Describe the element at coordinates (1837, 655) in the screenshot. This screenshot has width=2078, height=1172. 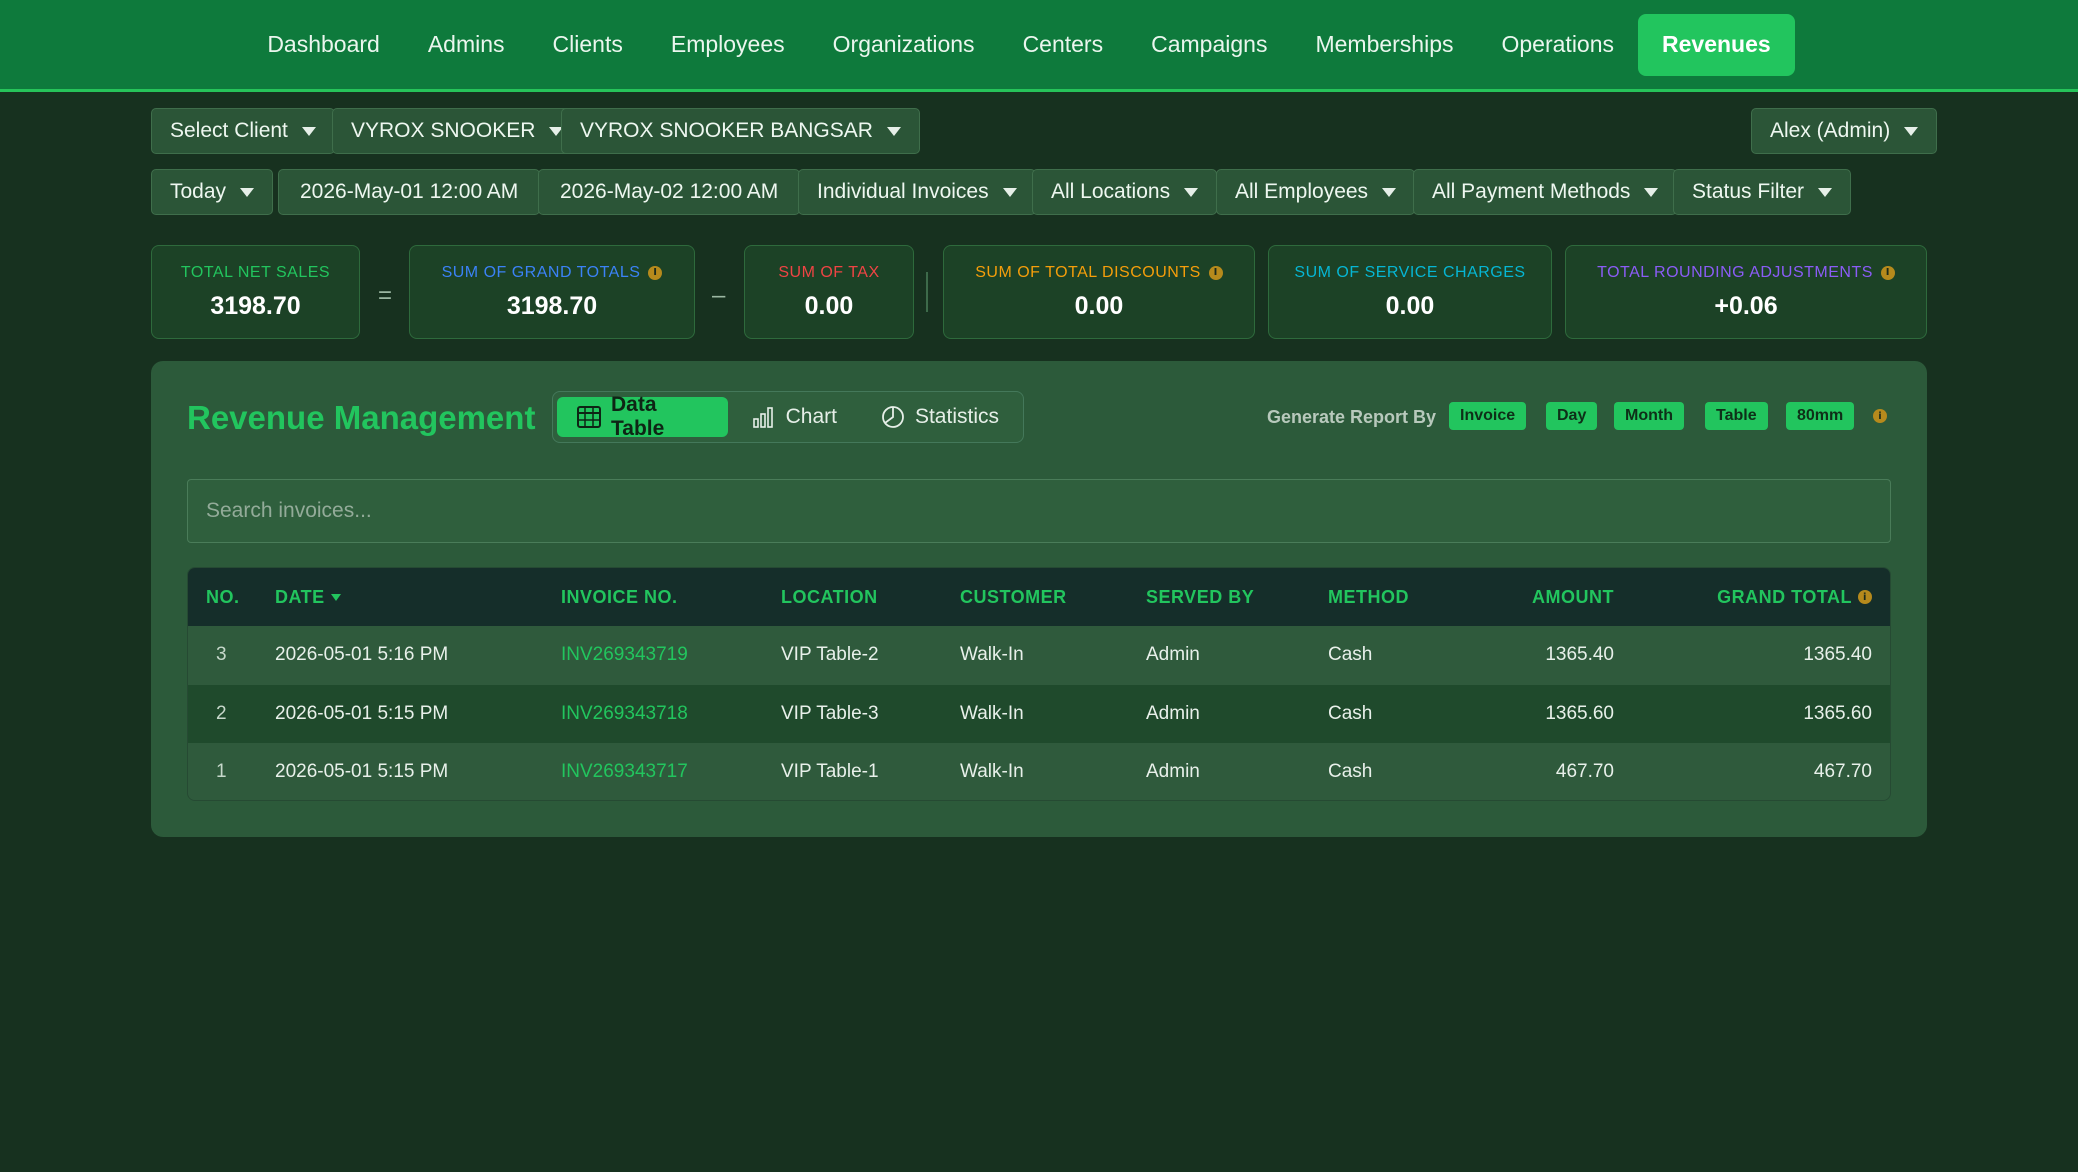
I see `cell-grand-total: 1365.40` at that location.